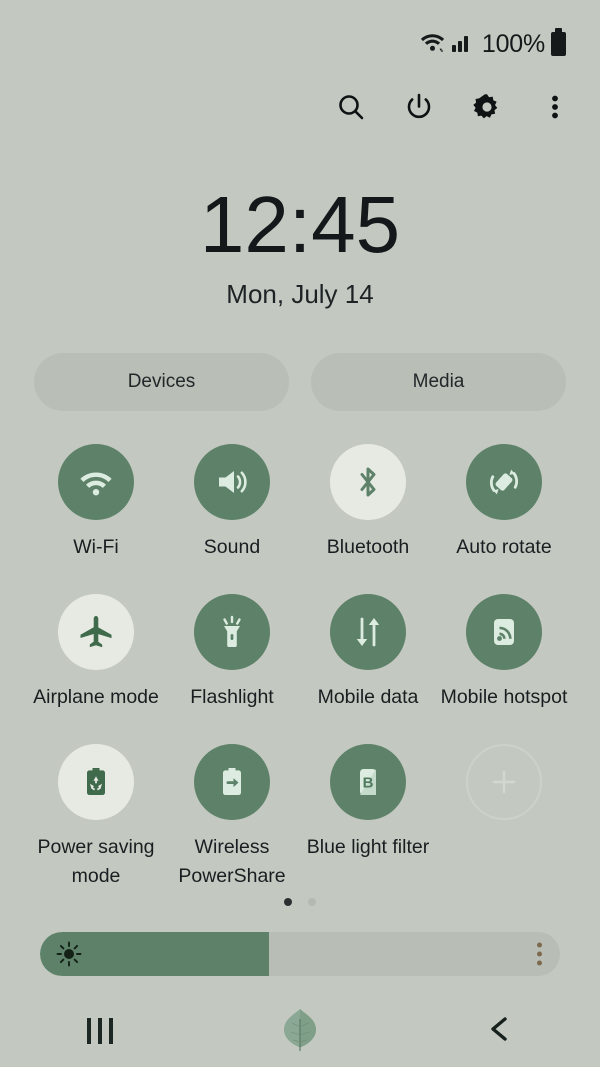 Image resolution: width=600 pixels, height=1067 pixels. Describe the element at coordinates (487, 107) in the screenshot. I see `settings-icon` at that location.